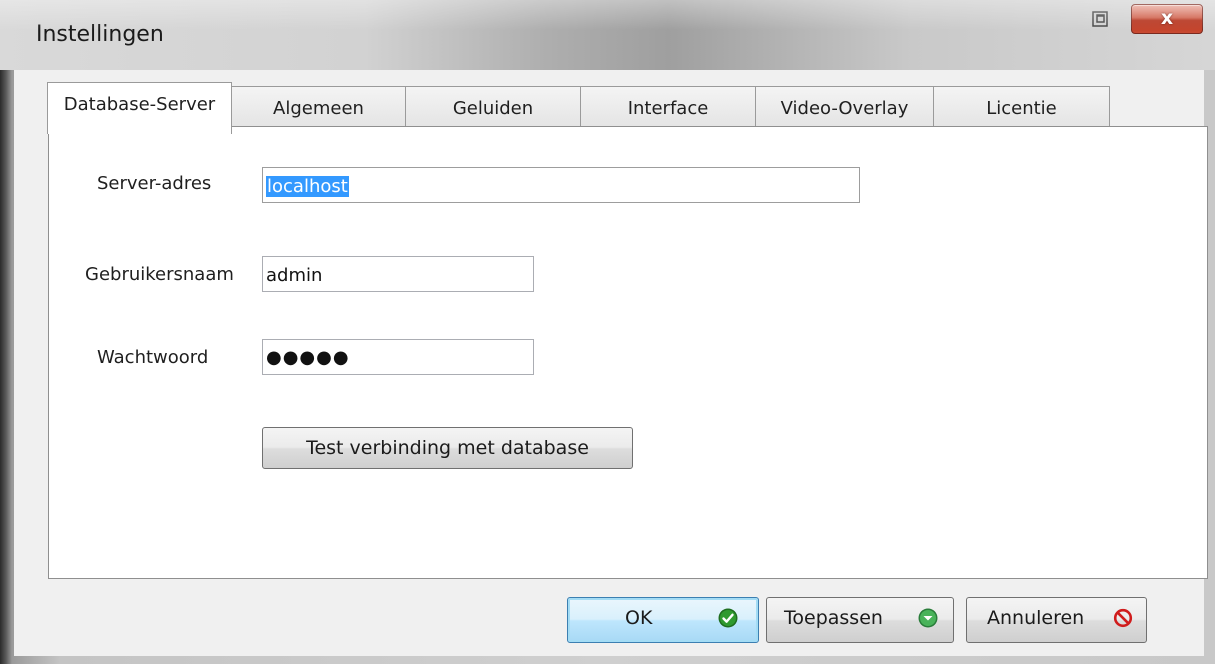 This screenshot has width=1215, height=664. Describe the element at coordinates (607, 35) in the screenshot. I see `title-bar: Instellingen x` at that location.